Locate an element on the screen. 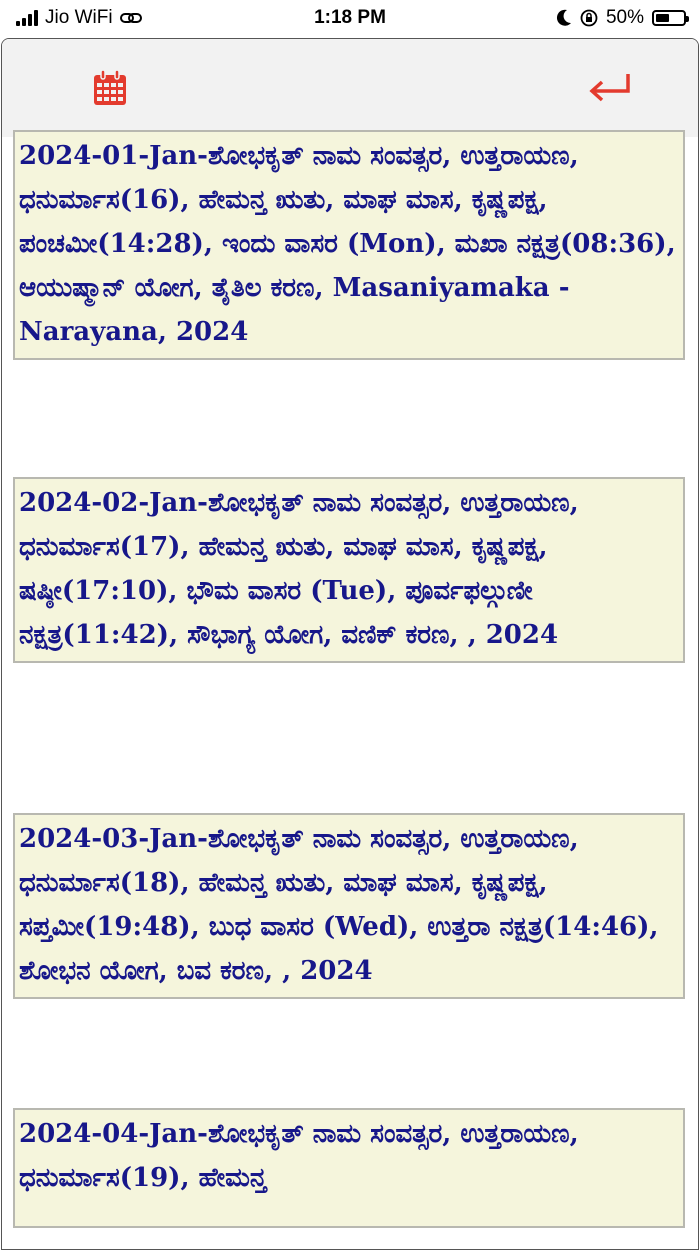 The image size is (700, 1250). return-arrow-icon is located at coordinates (609, 88).